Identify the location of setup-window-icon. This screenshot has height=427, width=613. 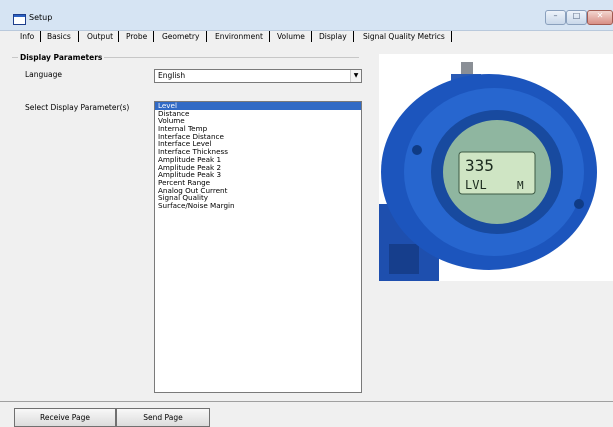
(19, 19).